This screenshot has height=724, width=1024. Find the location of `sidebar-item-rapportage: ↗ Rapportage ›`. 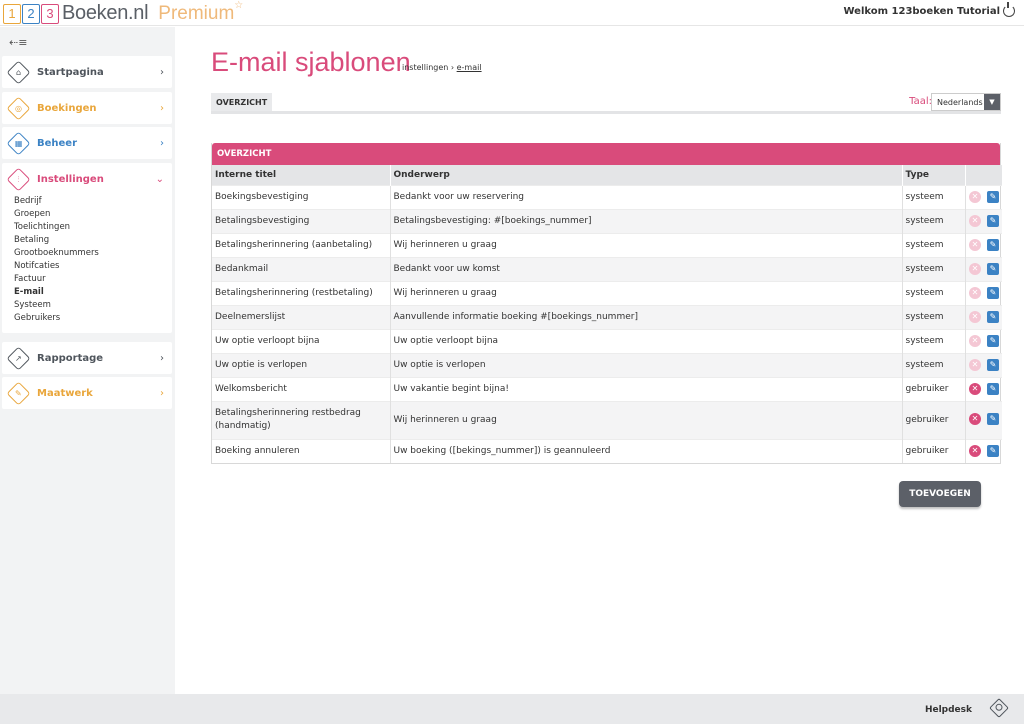

sidebar-item-rapportage: ↗ Rapportage › is located at coordinates (87, 358).